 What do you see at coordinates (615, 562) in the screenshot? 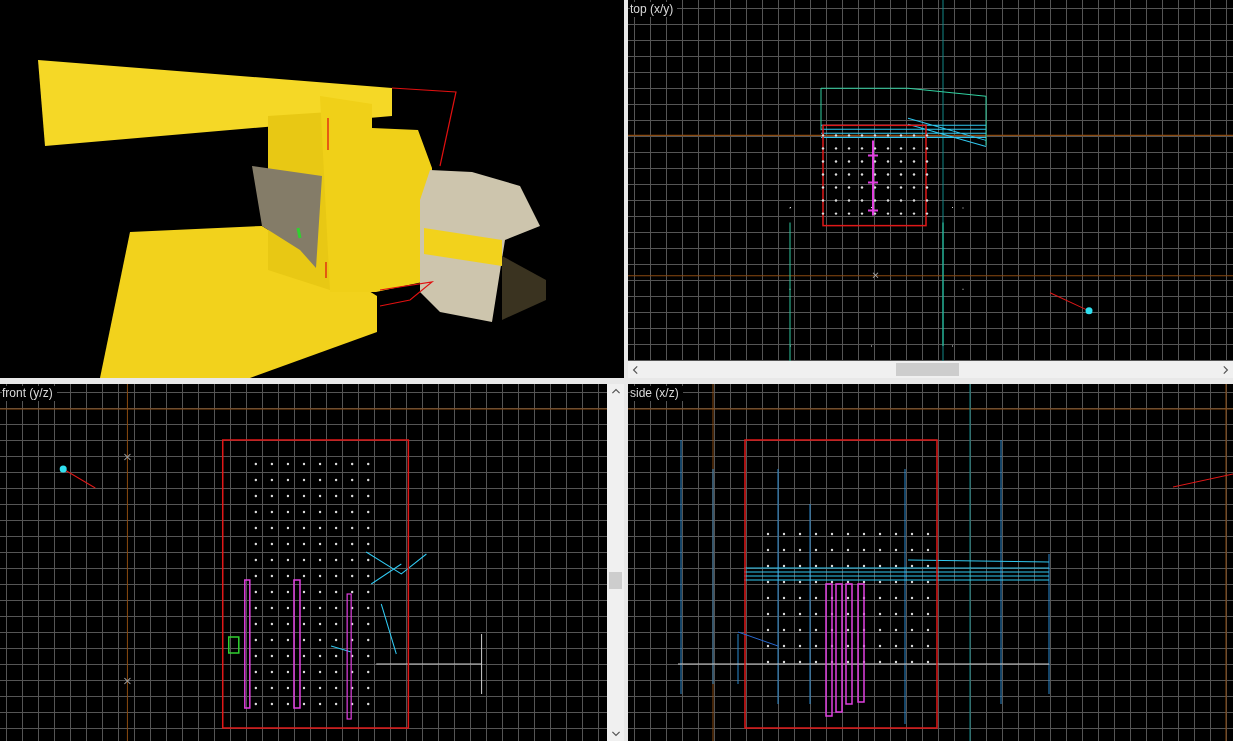
I see `vertical-scrollbar` at bounding box center [615, 562].